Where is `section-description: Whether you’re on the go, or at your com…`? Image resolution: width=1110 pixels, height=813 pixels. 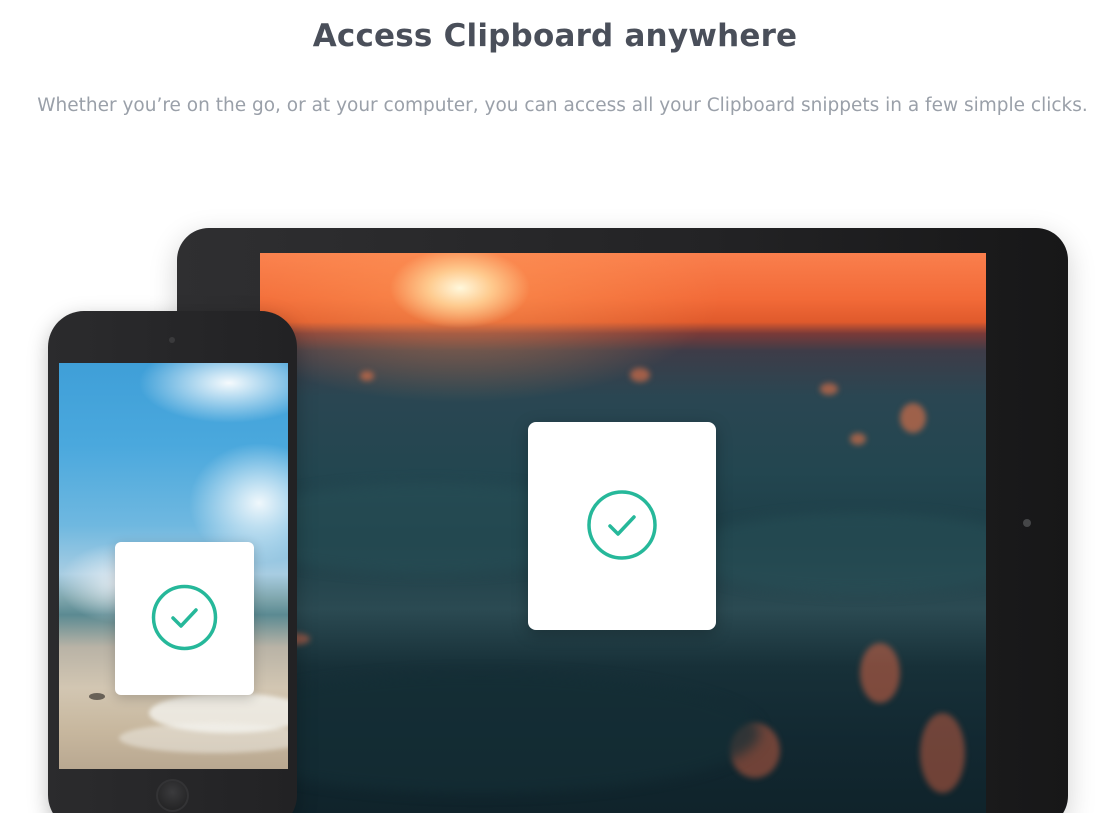 section-description: Whether you’re on the go, or at your com… is located at coordinates (562, 105).